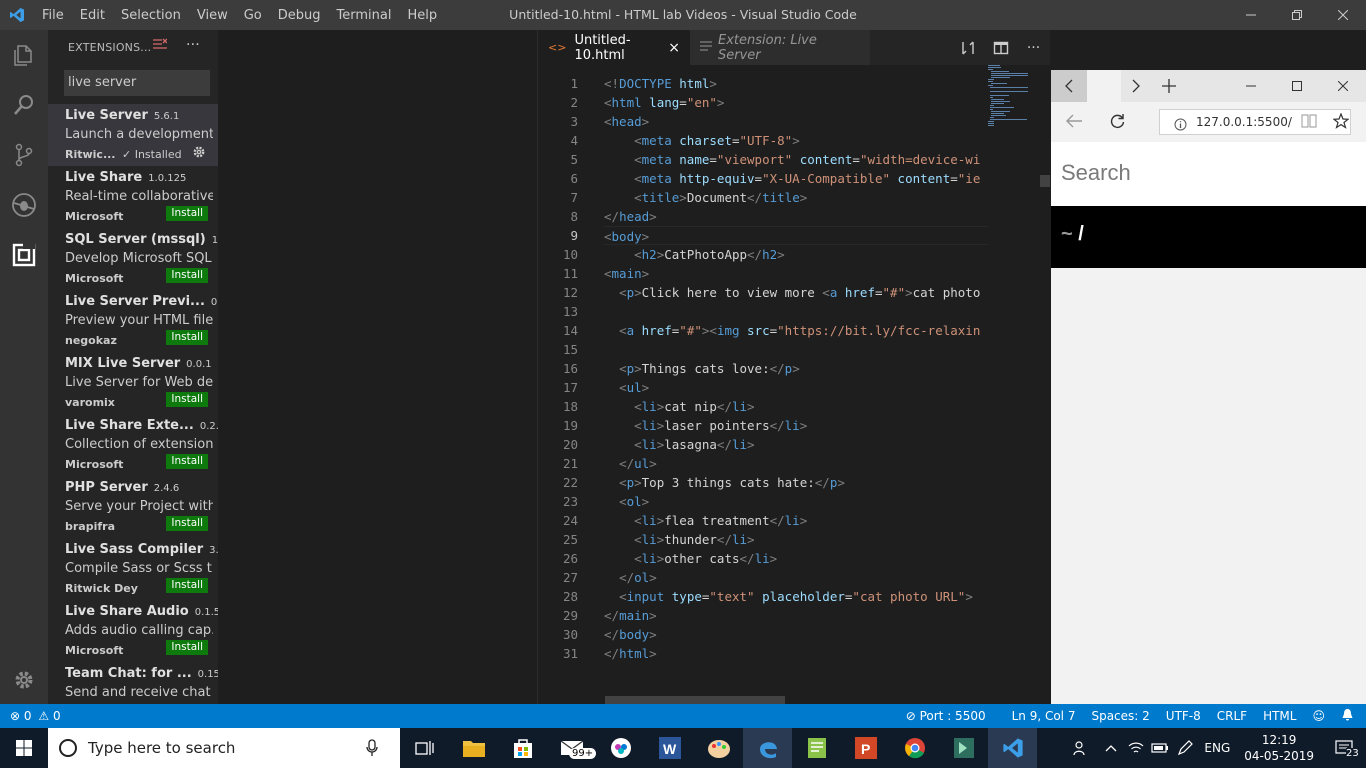 This screenshot has width=1366, height=768. I want to click on settings-gear-icon, so click(24, 680).